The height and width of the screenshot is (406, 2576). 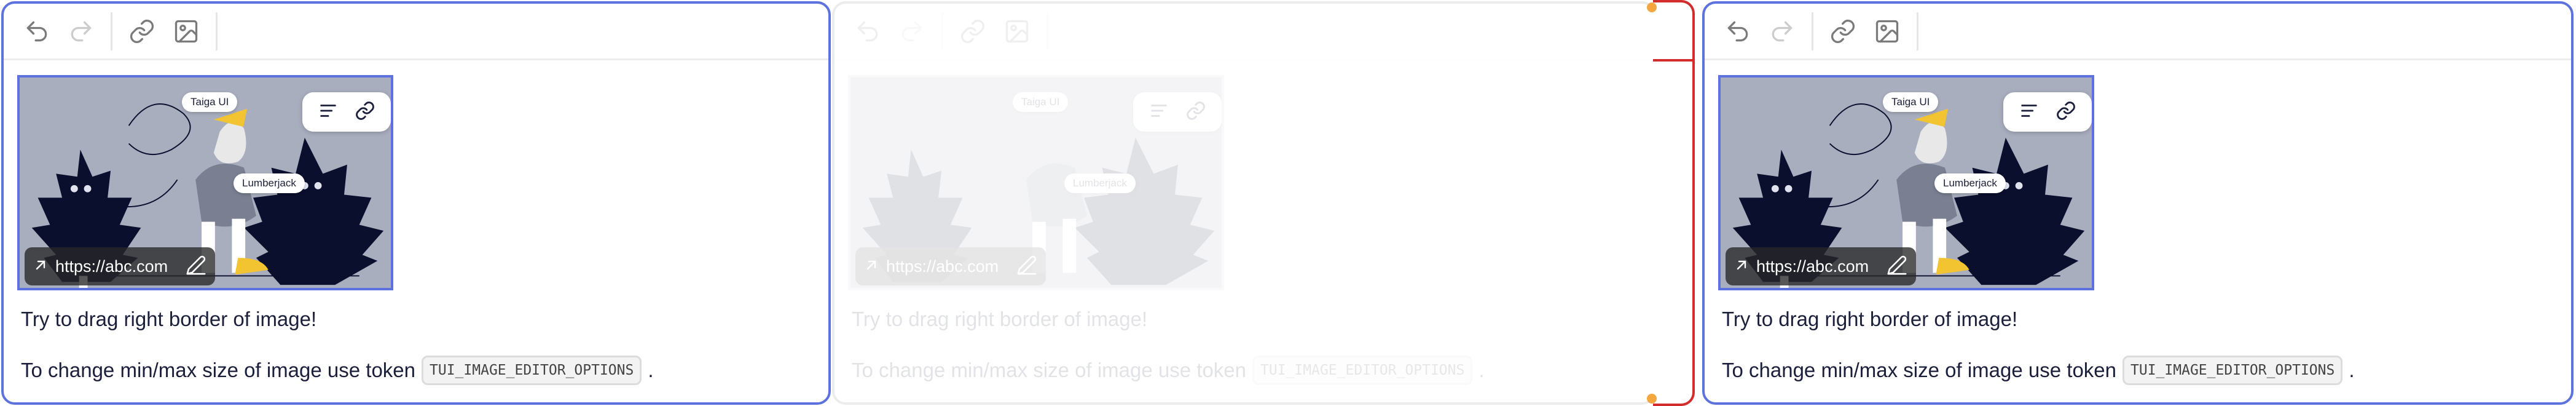 What do you see at coordinates (1671, 203) in the screenshot?
I see `drag-resize-handle` at bounding box center [1671, 203].